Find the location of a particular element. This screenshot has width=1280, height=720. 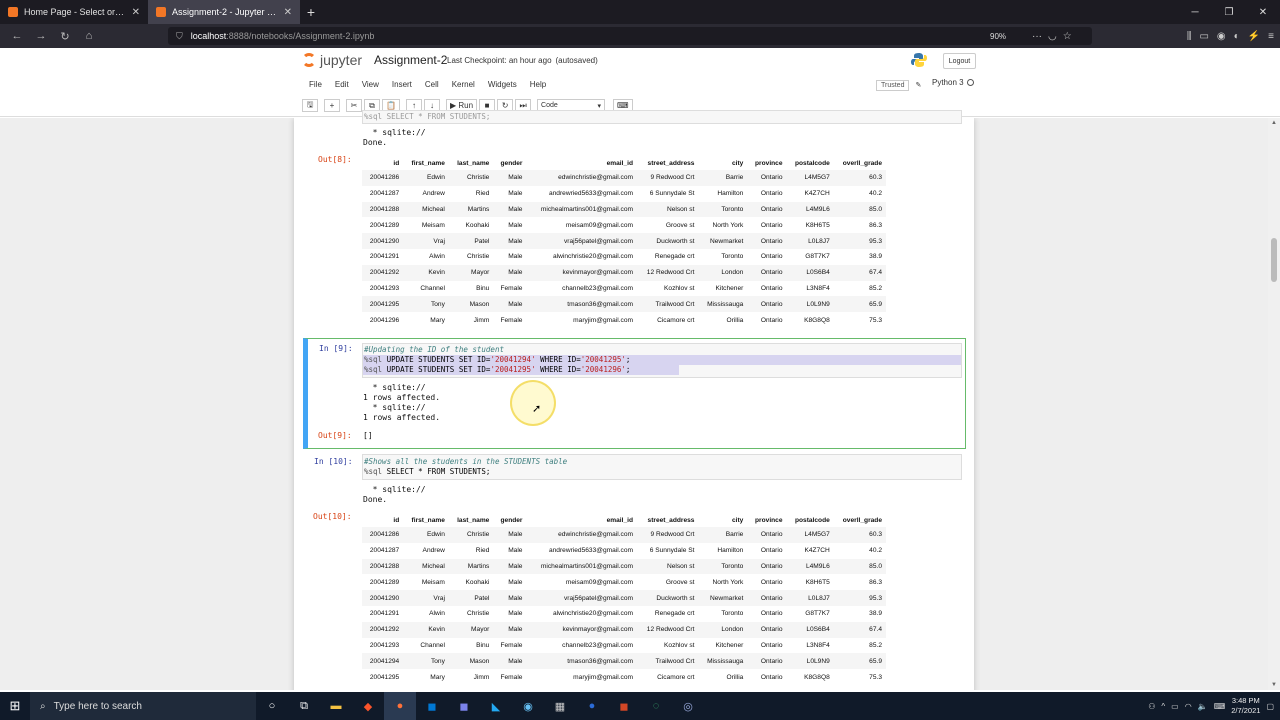

volume-icon: 🔈 is located at coordinates (1203, 706).